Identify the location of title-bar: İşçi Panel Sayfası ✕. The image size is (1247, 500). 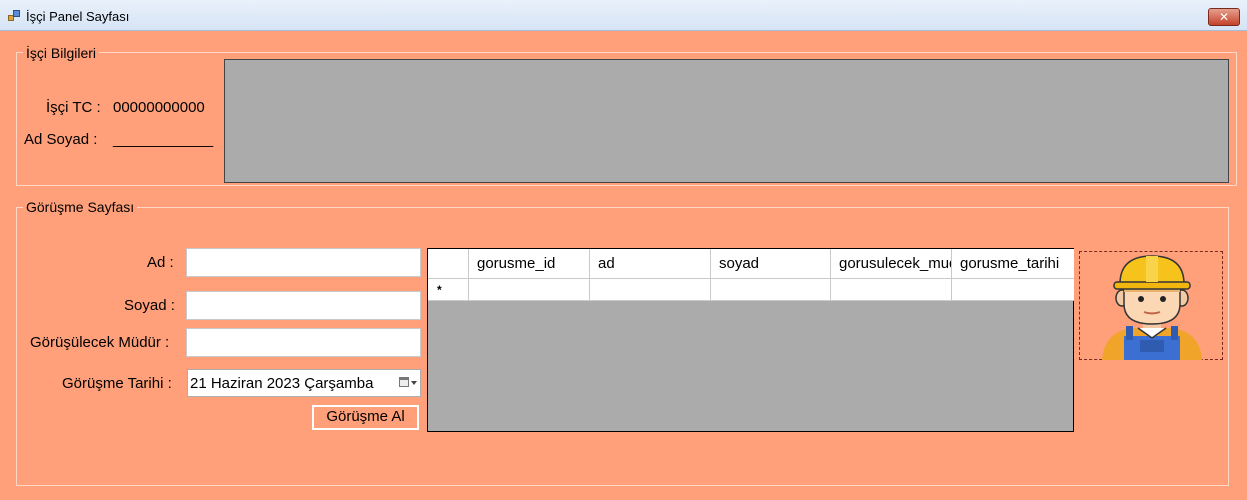
(623, 15).